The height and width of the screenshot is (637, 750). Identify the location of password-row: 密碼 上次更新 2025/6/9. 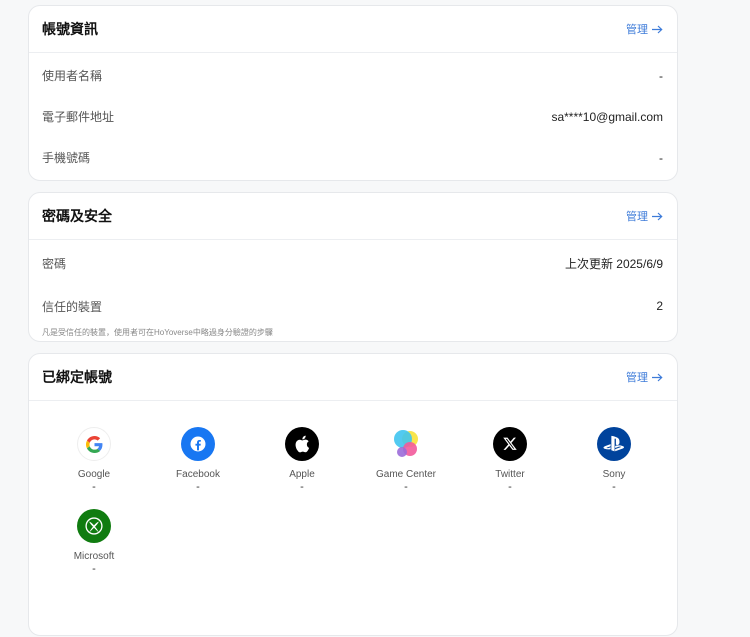
(353, 263).